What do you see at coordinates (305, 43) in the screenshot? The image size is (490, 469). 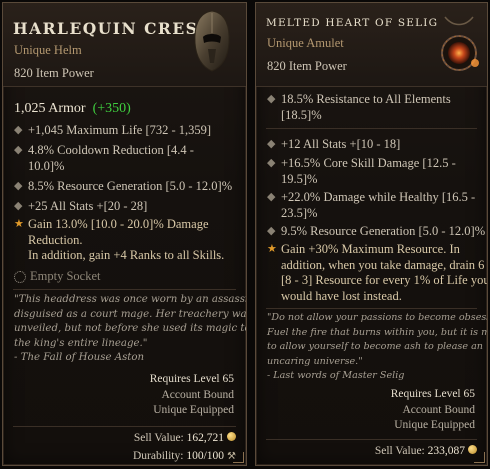 I see `item-type: Unique Amulet` at bounding box center [305, 43].